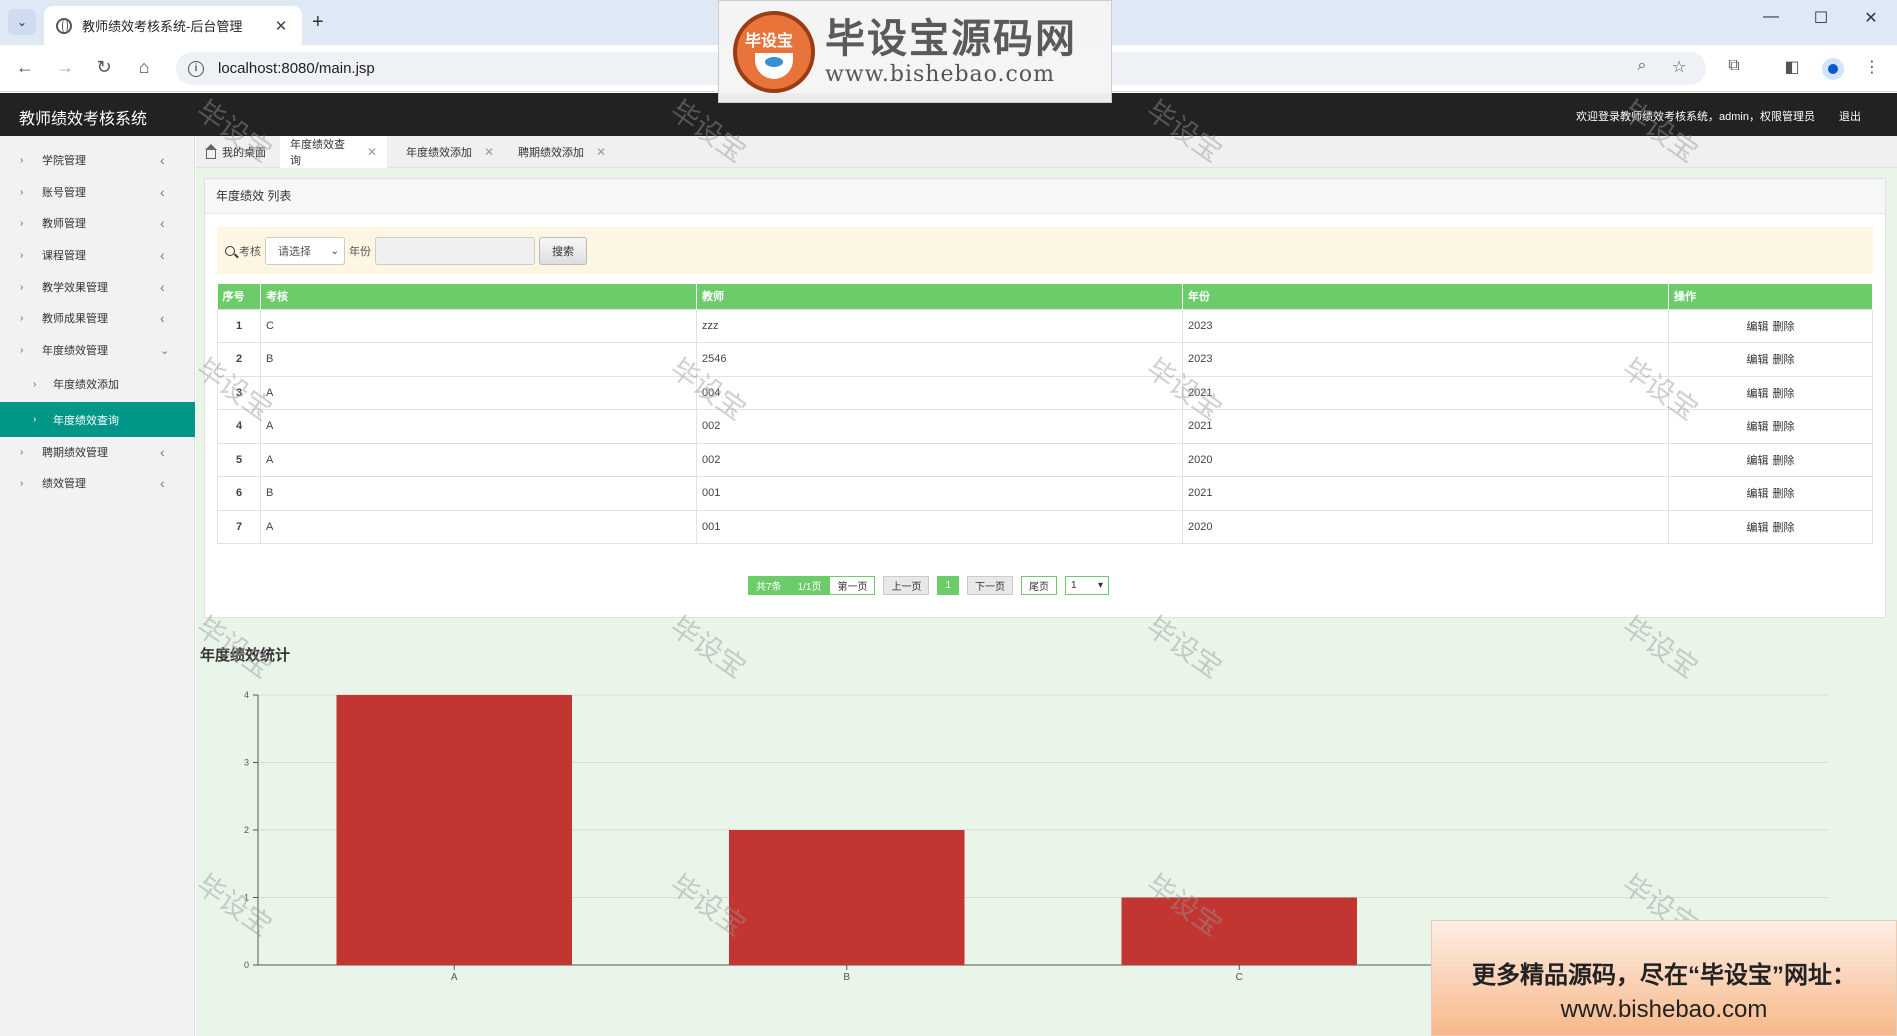 The height and width of the screenshot is (1036, 1897). I want to click on chevron-down-icon: ⌄, so click(22, 22).